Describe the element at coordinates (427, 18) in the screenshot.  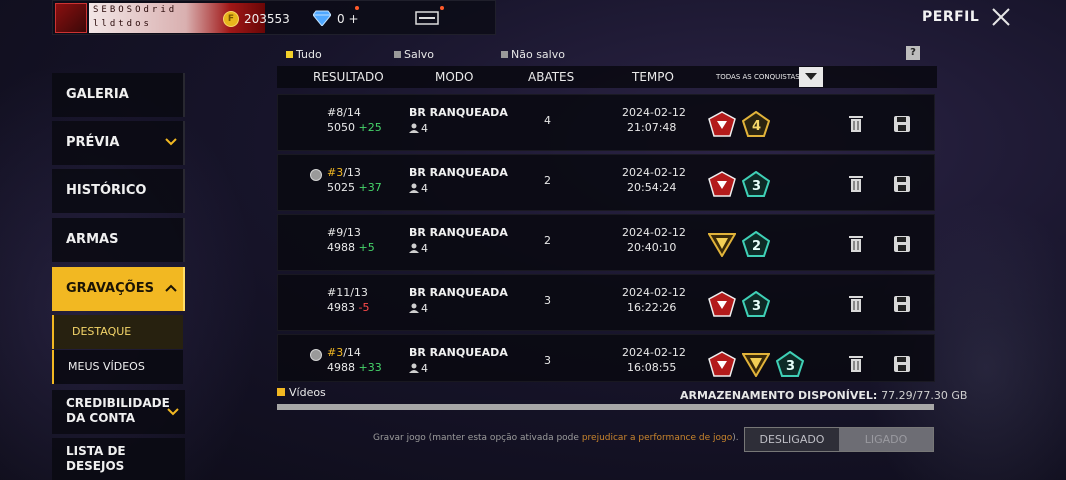
I see `vault-icon` at that location.